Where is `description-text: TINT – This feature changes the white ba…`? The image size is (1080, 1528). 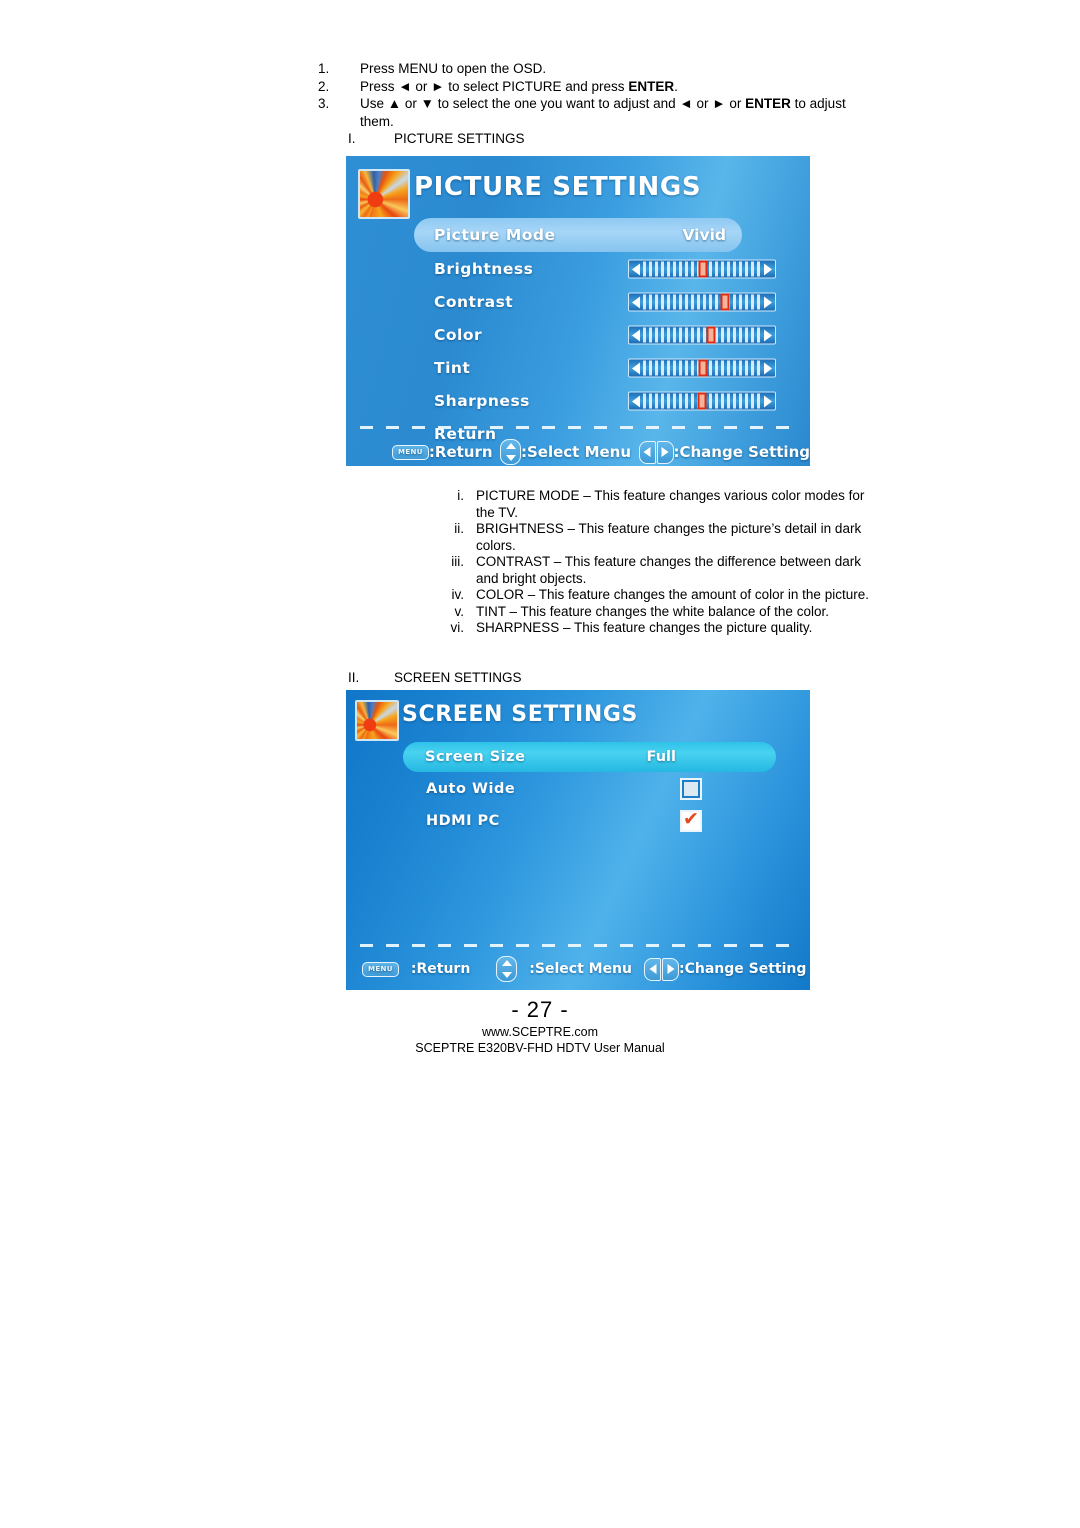 description-text: TINT – This feature changes the white ba… is located at coordinates (652, 611).